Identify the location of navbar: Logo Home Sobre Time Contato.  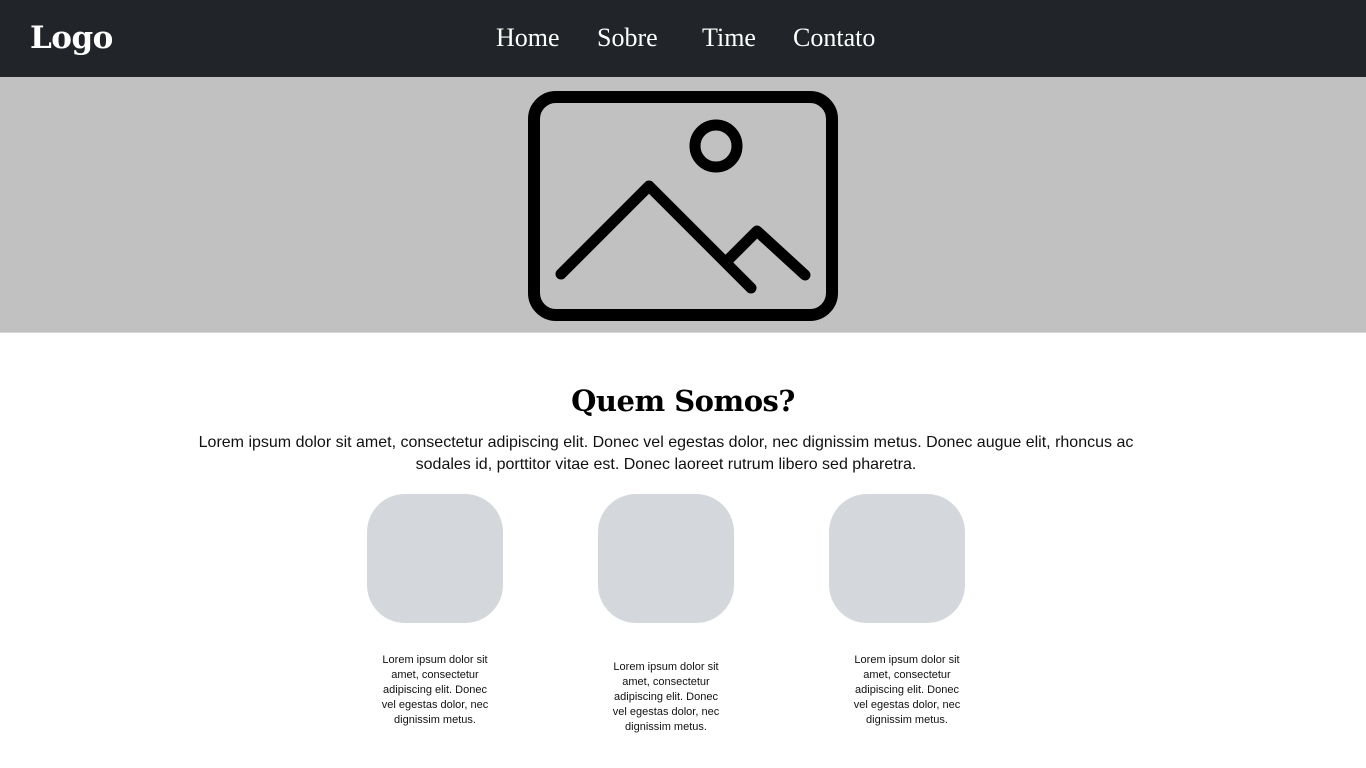
(683, 38).